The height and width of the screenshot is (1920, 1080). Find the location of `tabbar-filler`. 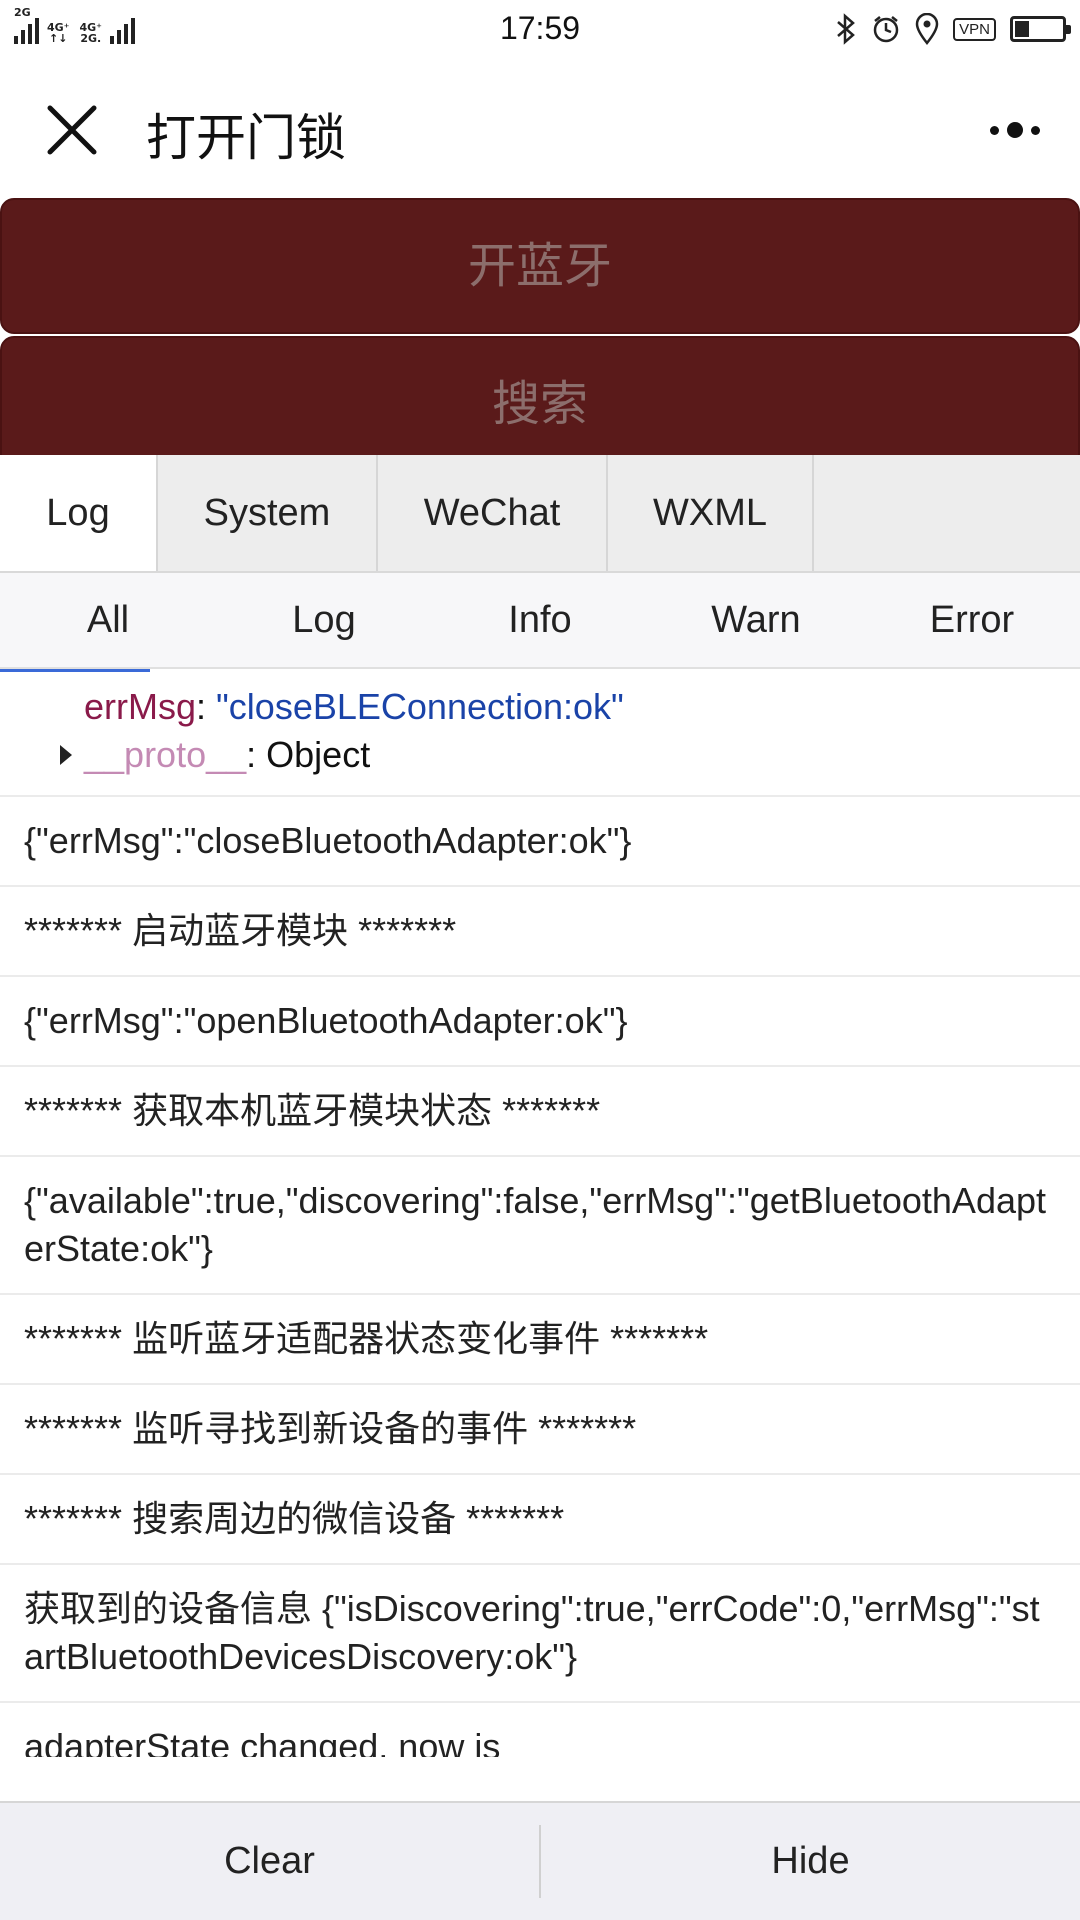

tabbar-filler is located at coordinates (947, 513).